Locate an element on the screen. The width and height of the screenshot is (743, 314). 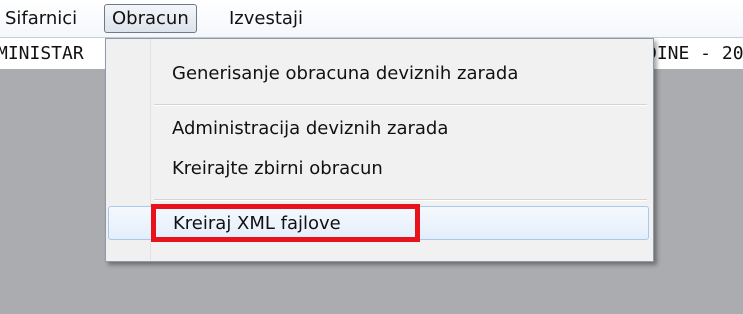
menu-bar: Sifarnici Obracun Izvestaji is located at coordinates (371, 18).